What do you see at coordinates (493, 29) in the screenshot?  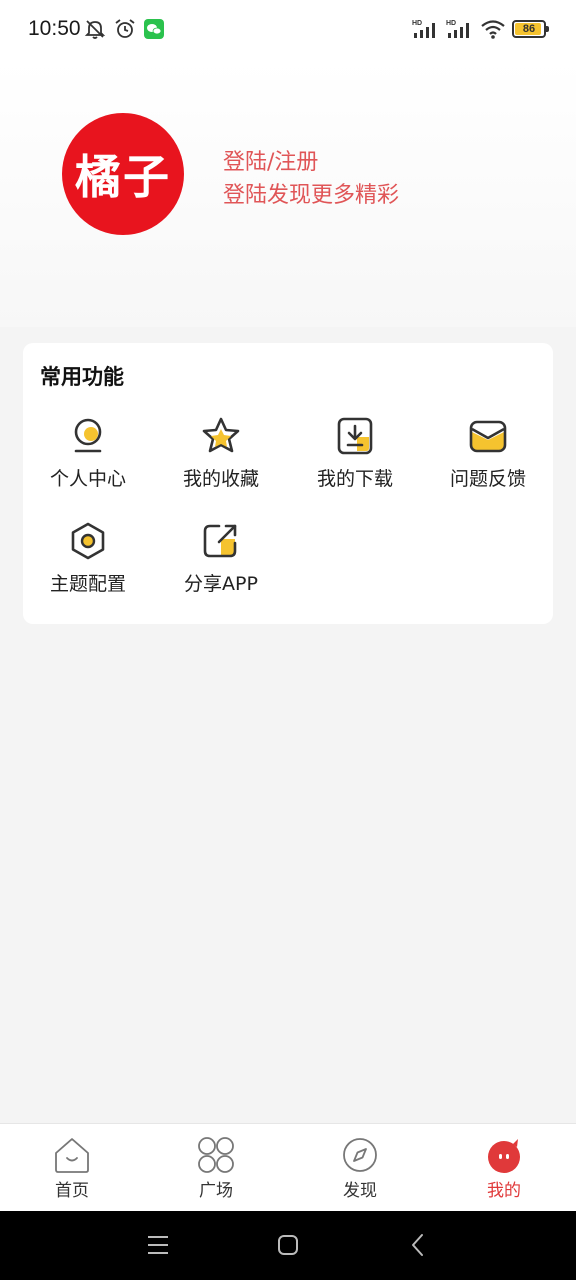 I see `wifi-icon` at bounding box center [493, 29].